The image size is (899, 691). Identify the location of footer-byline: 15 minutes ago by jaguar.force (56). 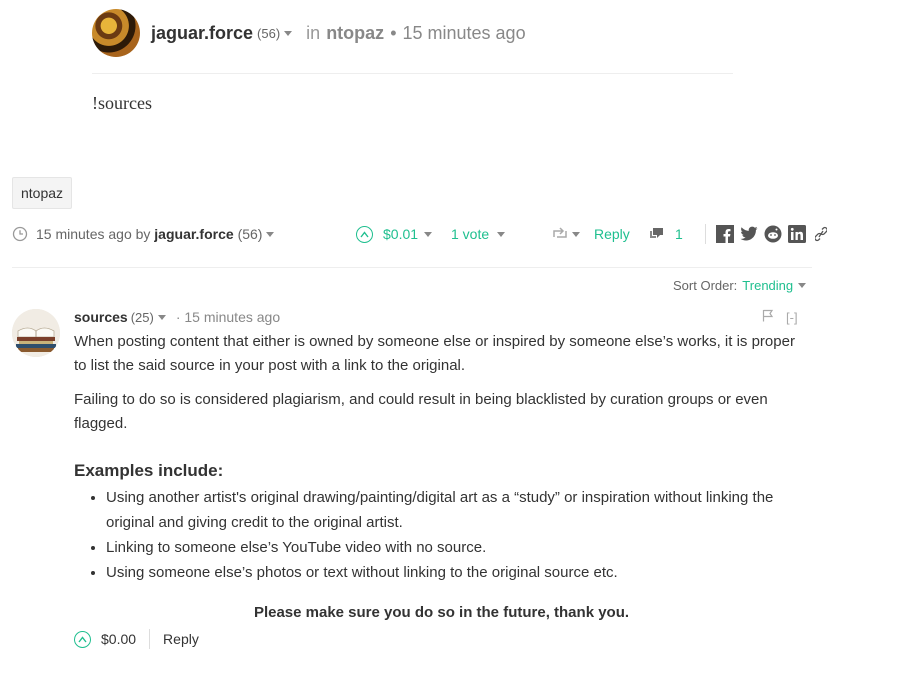
(155, 234).